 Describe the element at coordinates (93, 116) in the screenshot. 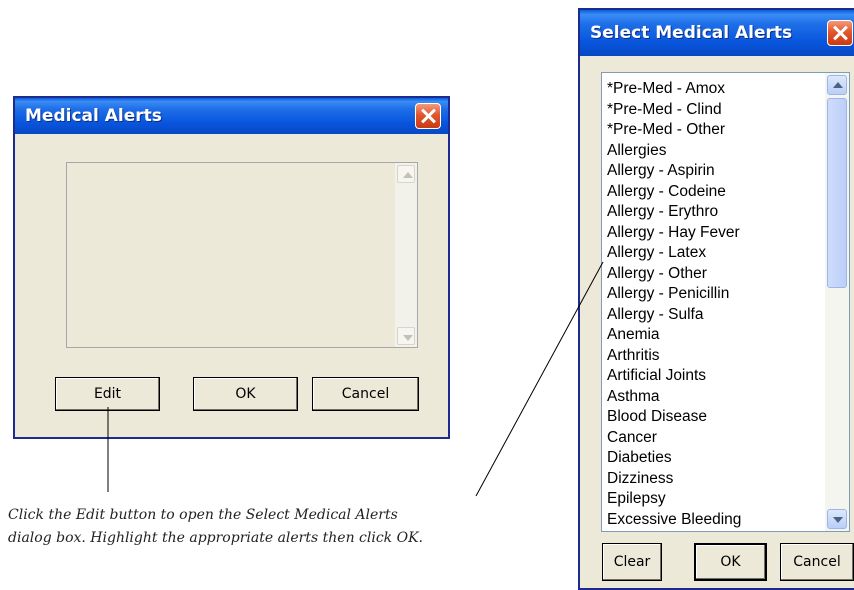

I see `medical-alerts-title: Medical Alerts` at that location.